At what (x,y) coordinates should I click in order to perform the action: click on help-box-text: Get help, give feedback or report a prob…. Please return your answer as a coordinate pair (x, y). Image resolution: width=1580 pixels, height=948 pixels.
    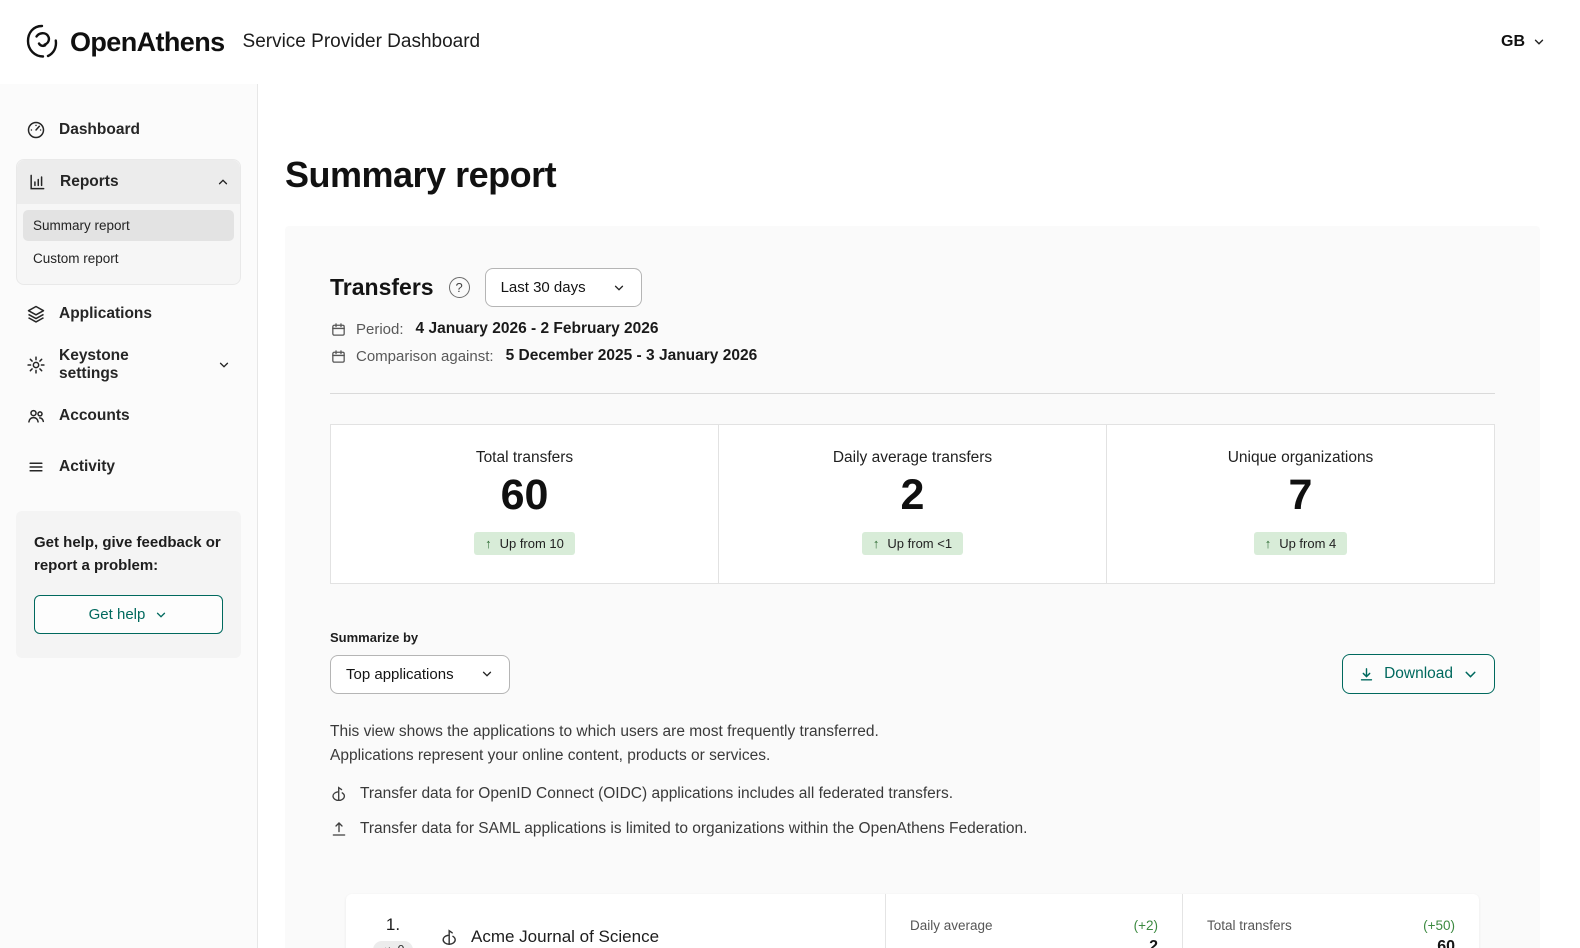
    Looking at the image, I should click on (127, 554).